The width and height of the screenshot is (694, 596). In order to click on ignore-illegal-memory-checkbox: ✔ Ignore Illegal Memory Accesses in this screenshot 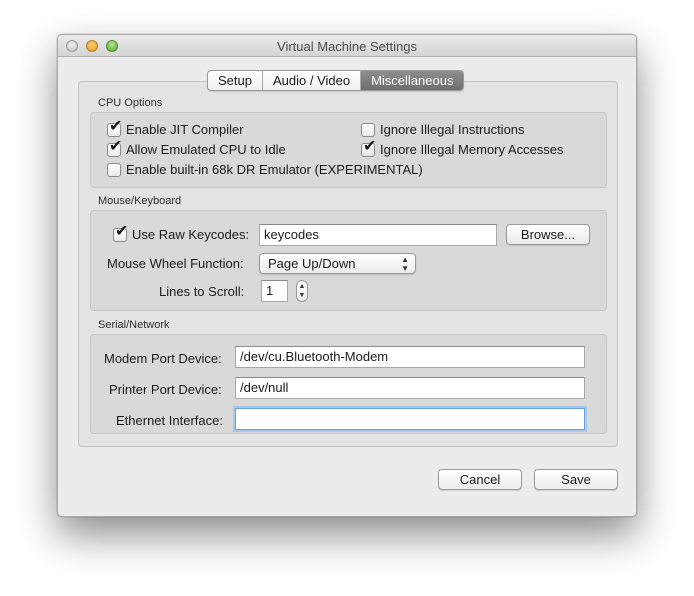, I will do `click(462, 147)`.